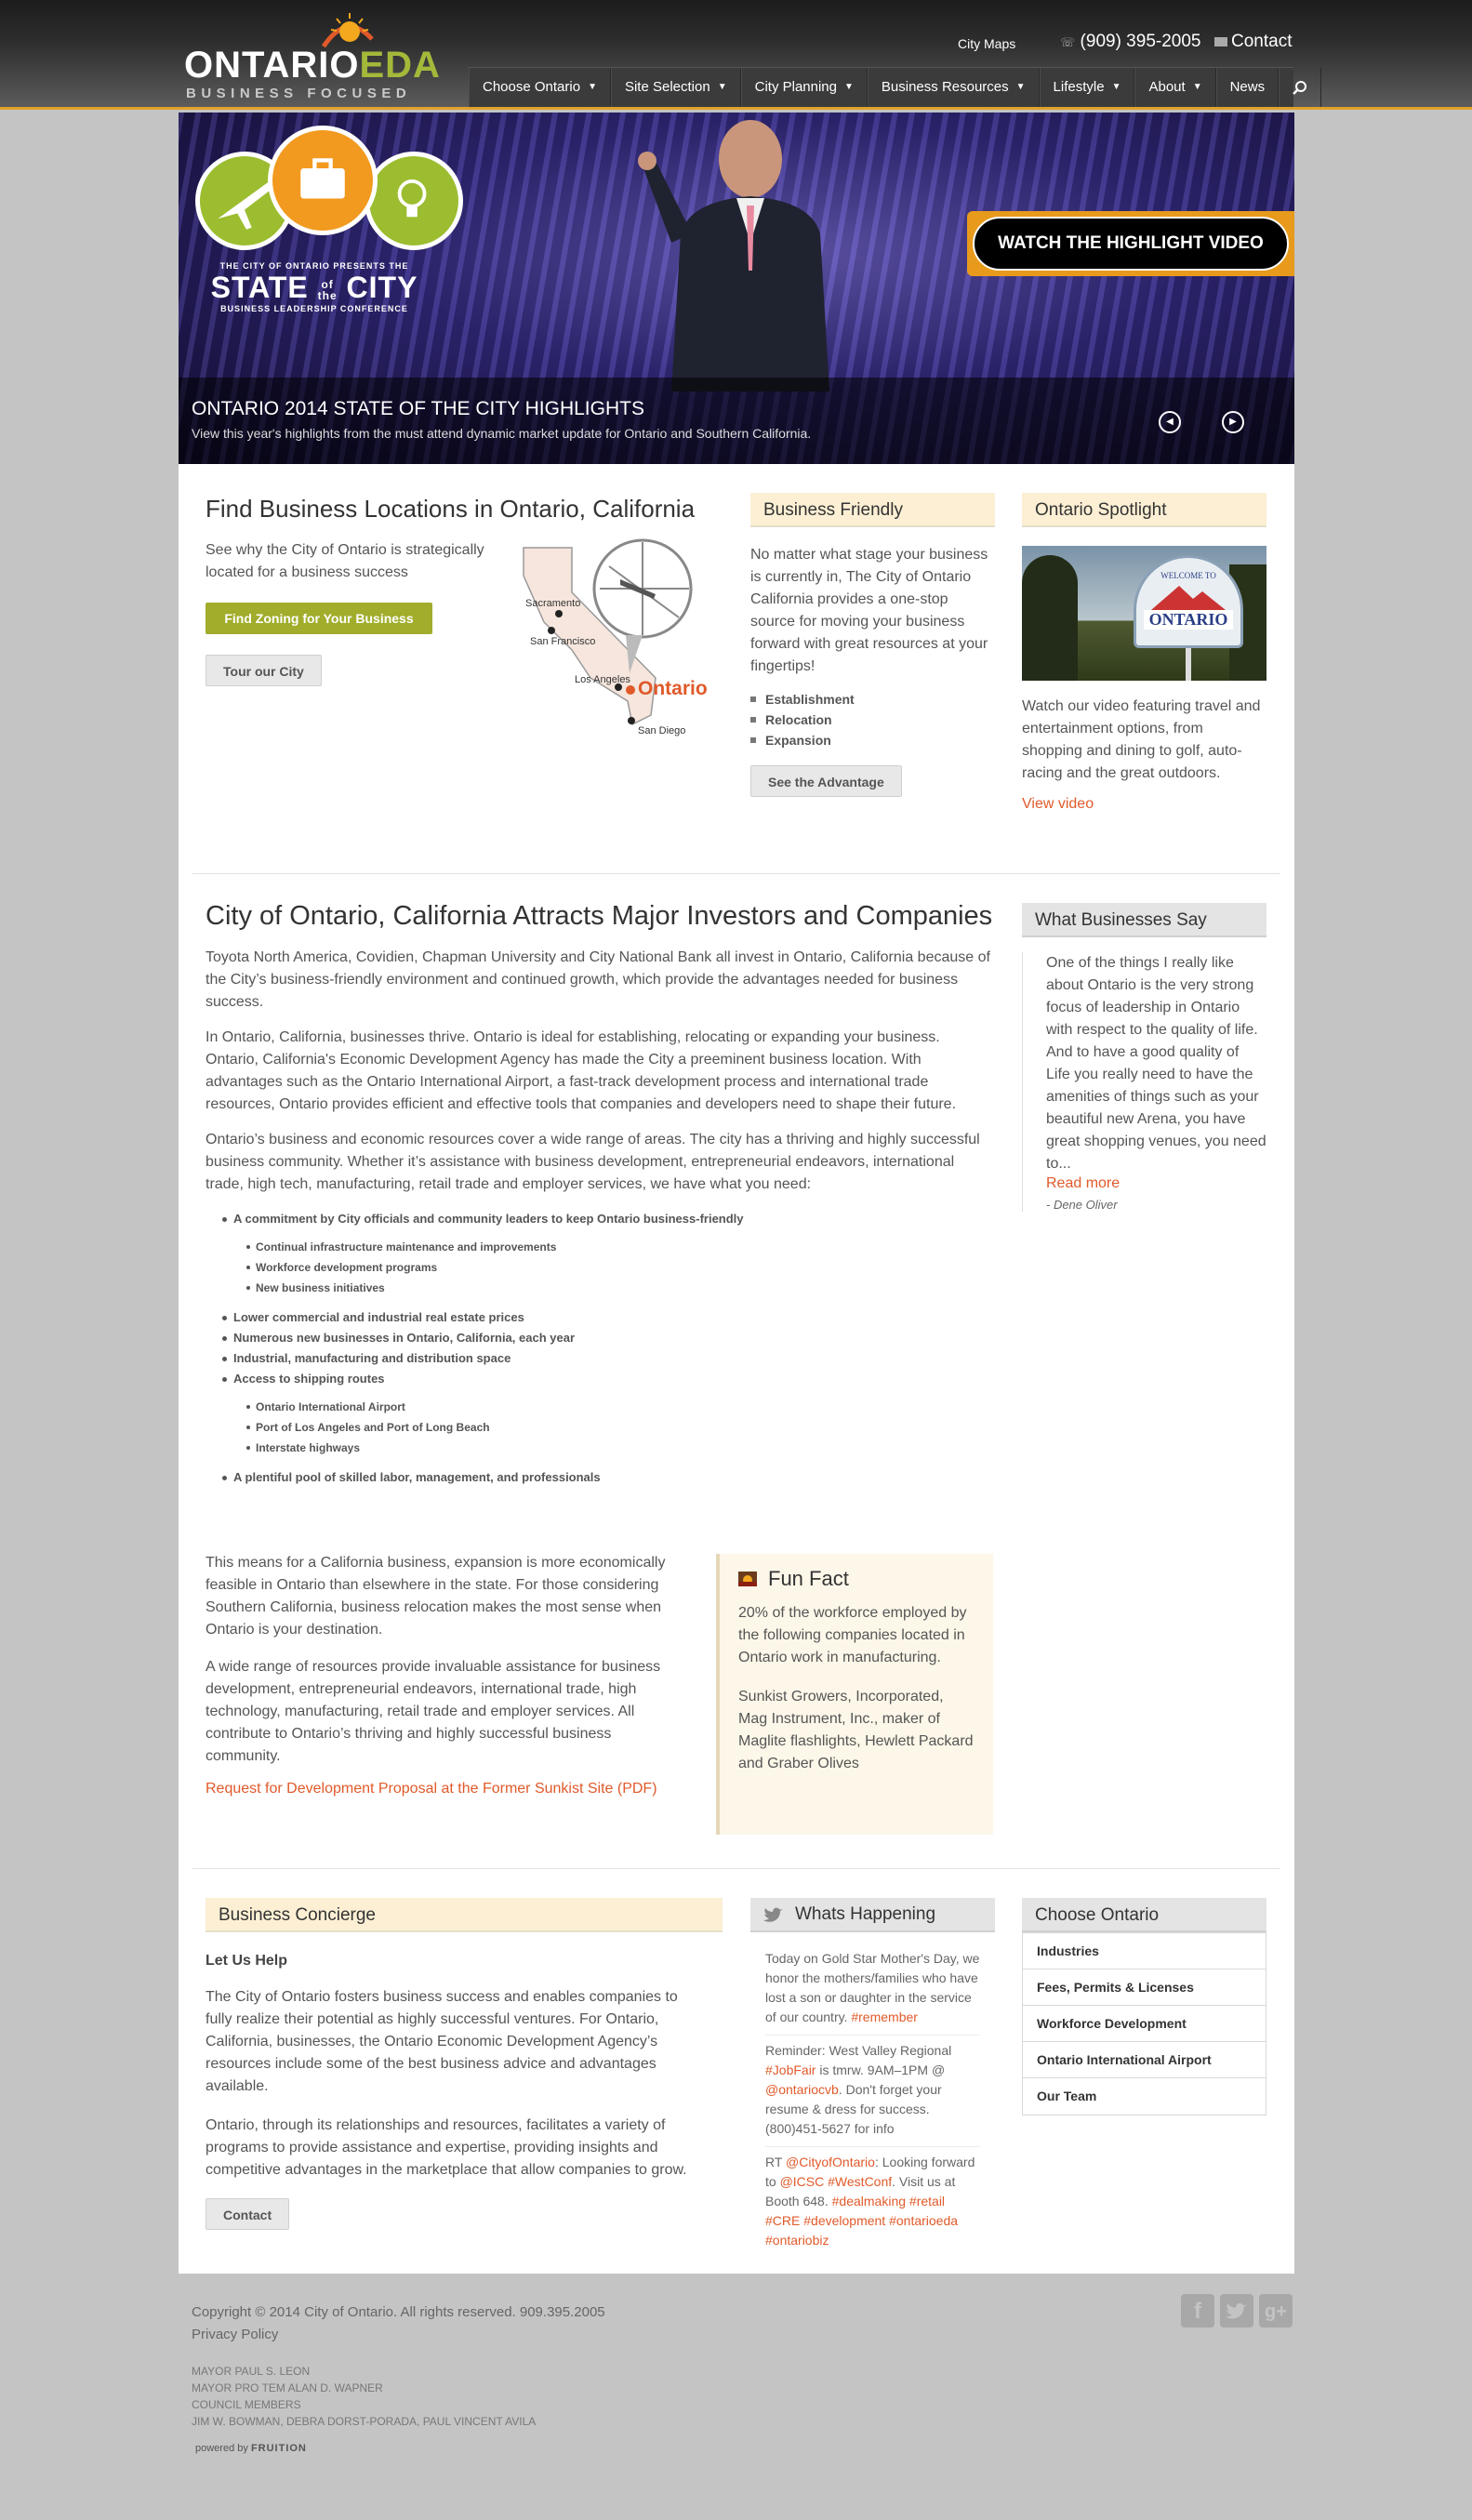 This screenshot has width=1472, height=2520. What do you see at coordinates (923, 2220) in the screenshot?
I see `hashtag-link: #ontarioeda` at bounding box center [923, 2220].